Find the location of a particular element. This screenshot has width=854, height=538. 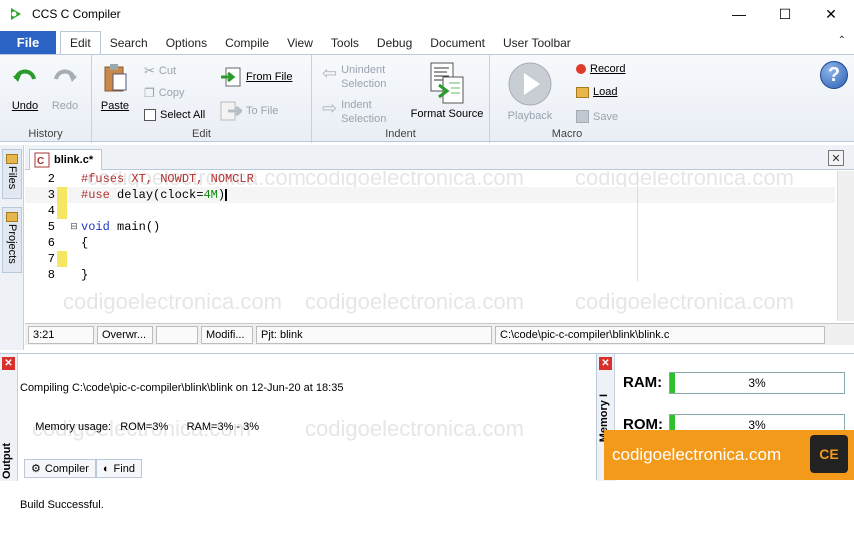

code-line: 4 is located at coordinates (430, 211).